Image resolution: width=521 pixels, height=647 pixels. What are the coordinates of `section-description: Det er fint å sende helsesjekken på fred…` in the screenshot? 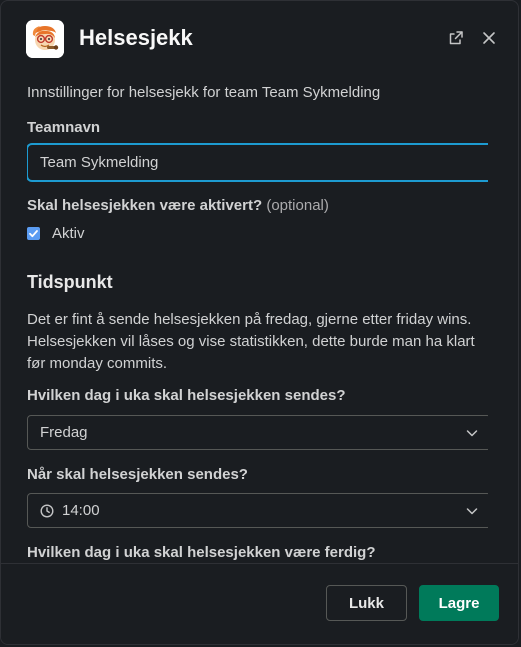 It's located at (251, 341).